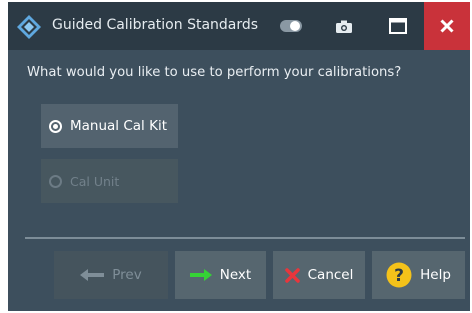  I want to click on next-button: Next, so click(220, 275).